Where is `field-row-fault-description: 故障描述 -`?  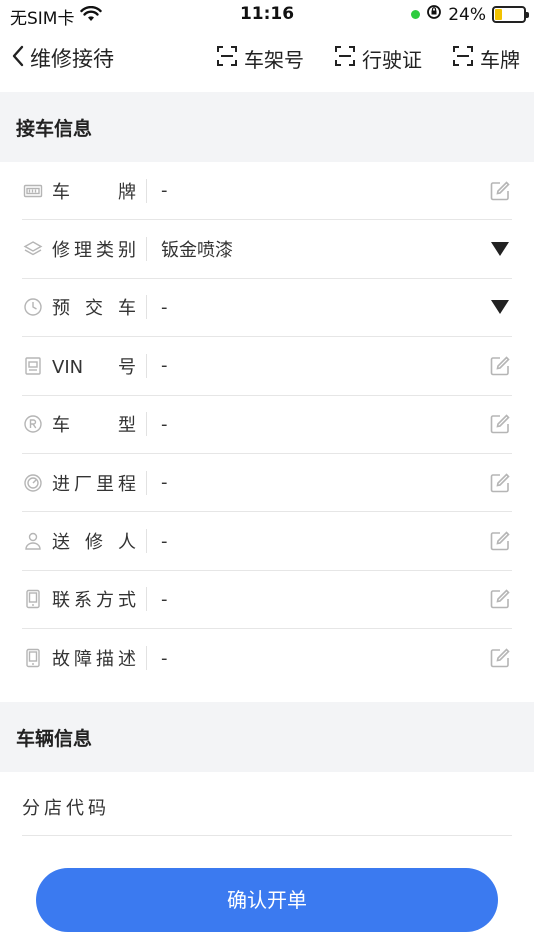 field-row-fault-description: 故障描述 - is located at coordinates (267, 658).